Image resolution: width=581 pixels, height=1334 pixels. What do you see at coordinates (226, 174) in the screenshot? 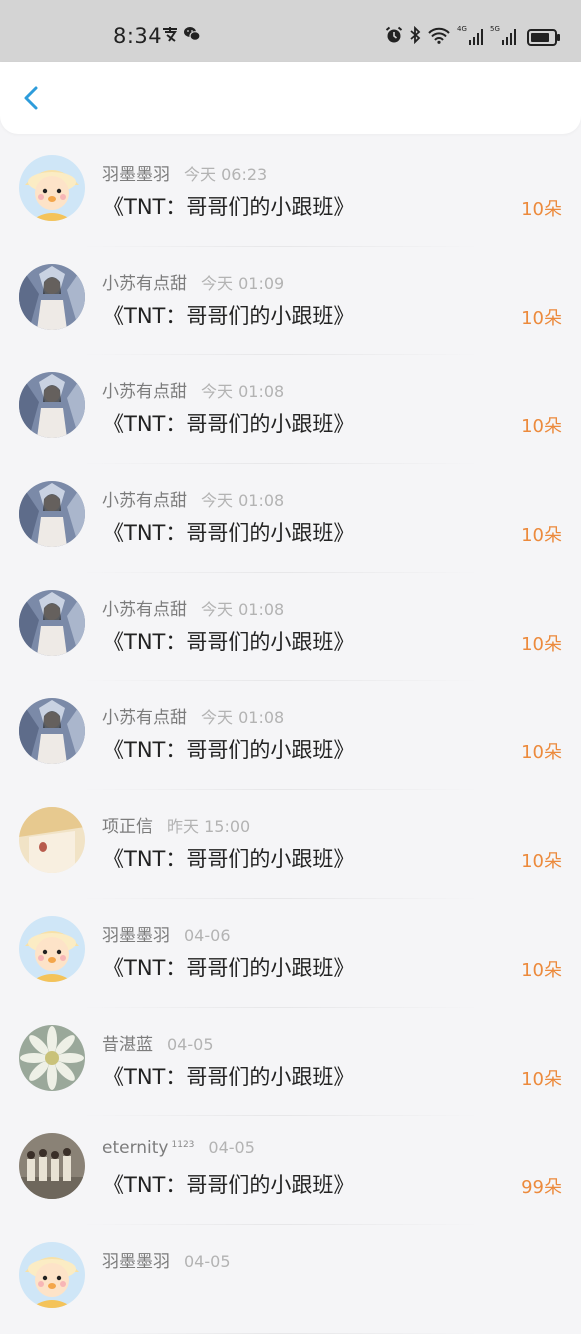
I see `gift-time: 今天 06:23` at bounding box center [226, 174].